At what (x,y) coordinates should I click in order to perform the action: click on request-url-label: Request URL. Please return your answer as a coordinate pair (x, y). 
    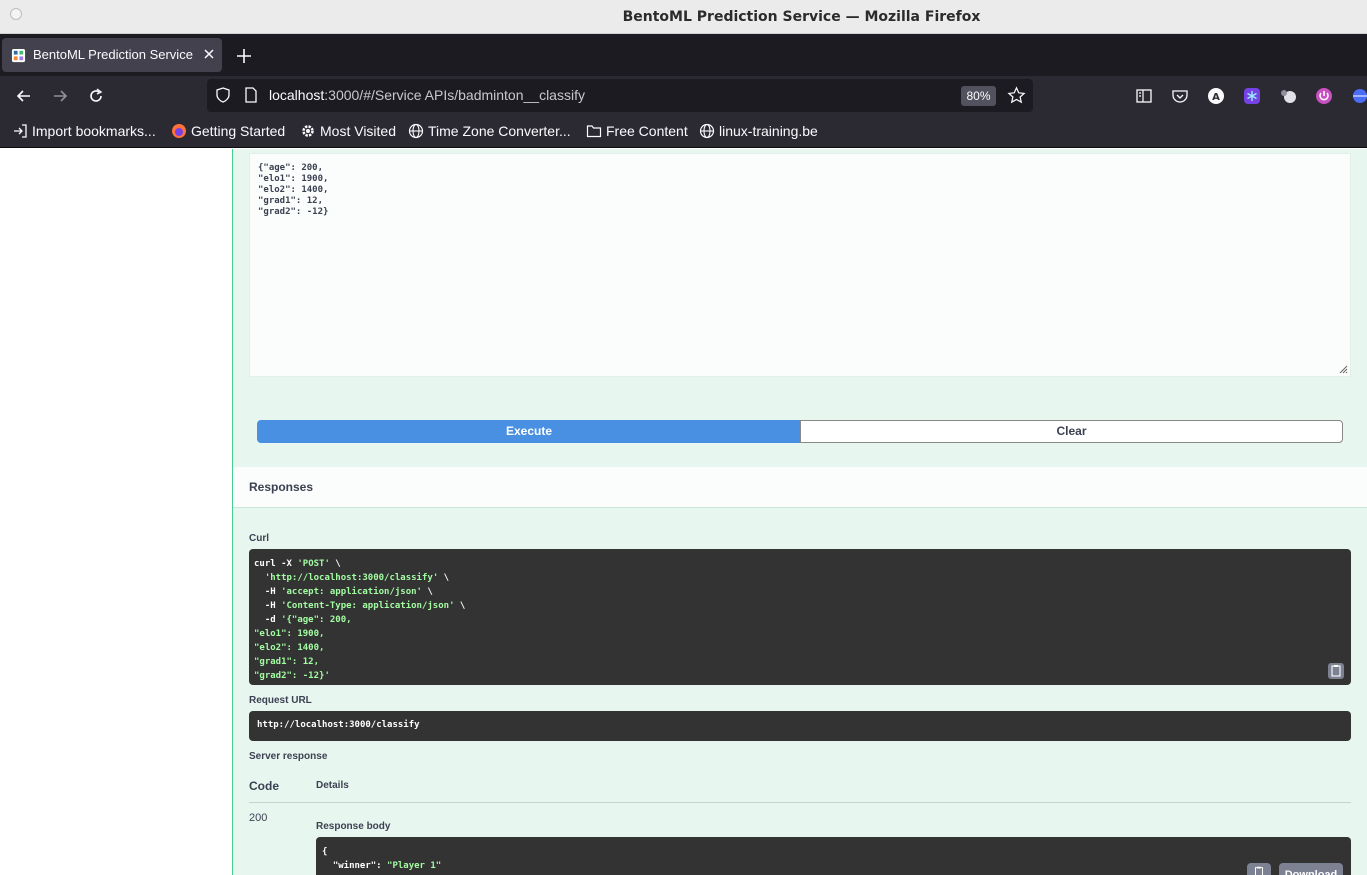
    Looking at the image, I should click on (280, 700).